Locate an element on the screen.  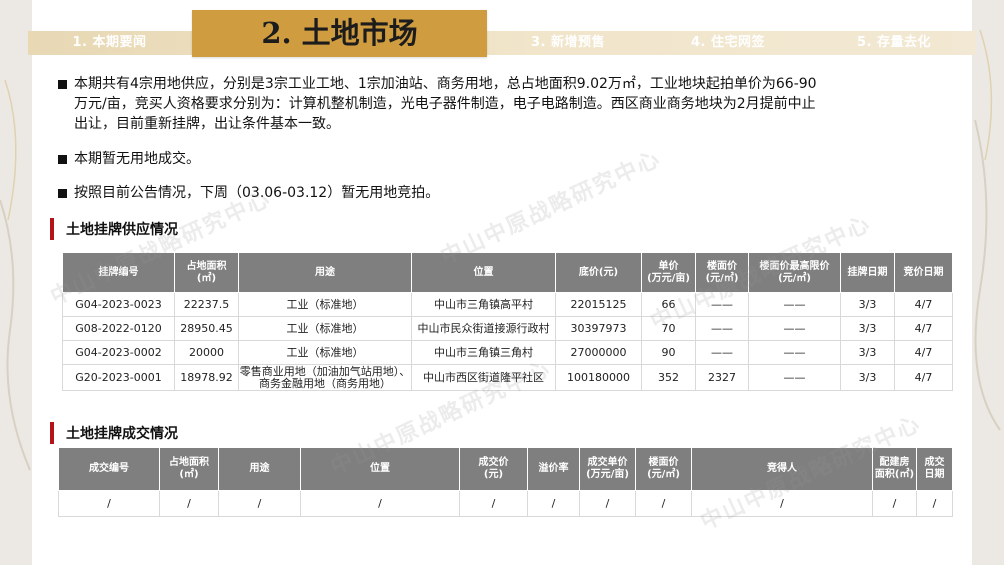
deal-section-heading: 土地挂牌成交情况 is located at coordinates (200, 433).